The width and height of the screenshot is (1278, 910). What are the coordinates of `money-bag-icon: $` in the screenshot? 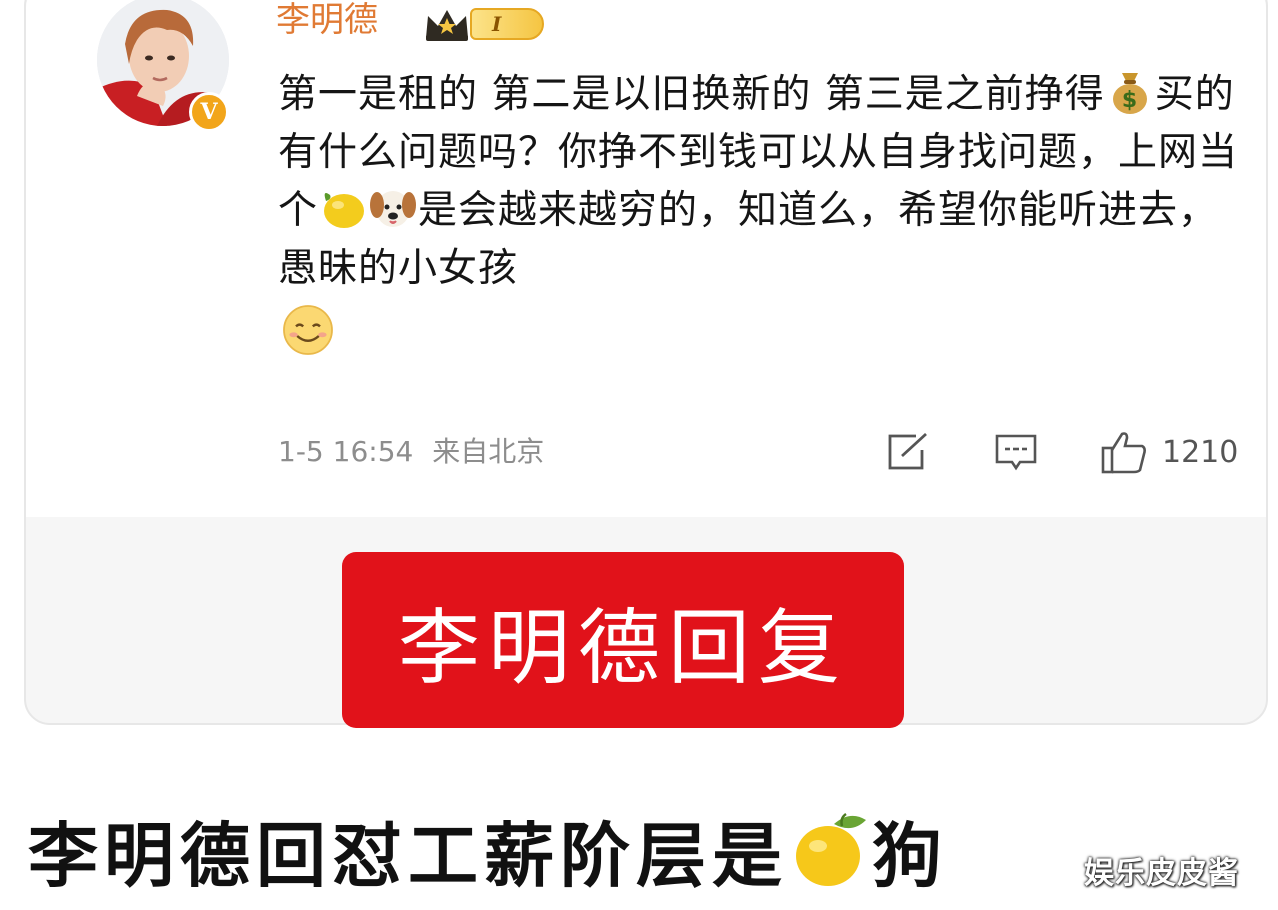 It's located at (1129, 93).